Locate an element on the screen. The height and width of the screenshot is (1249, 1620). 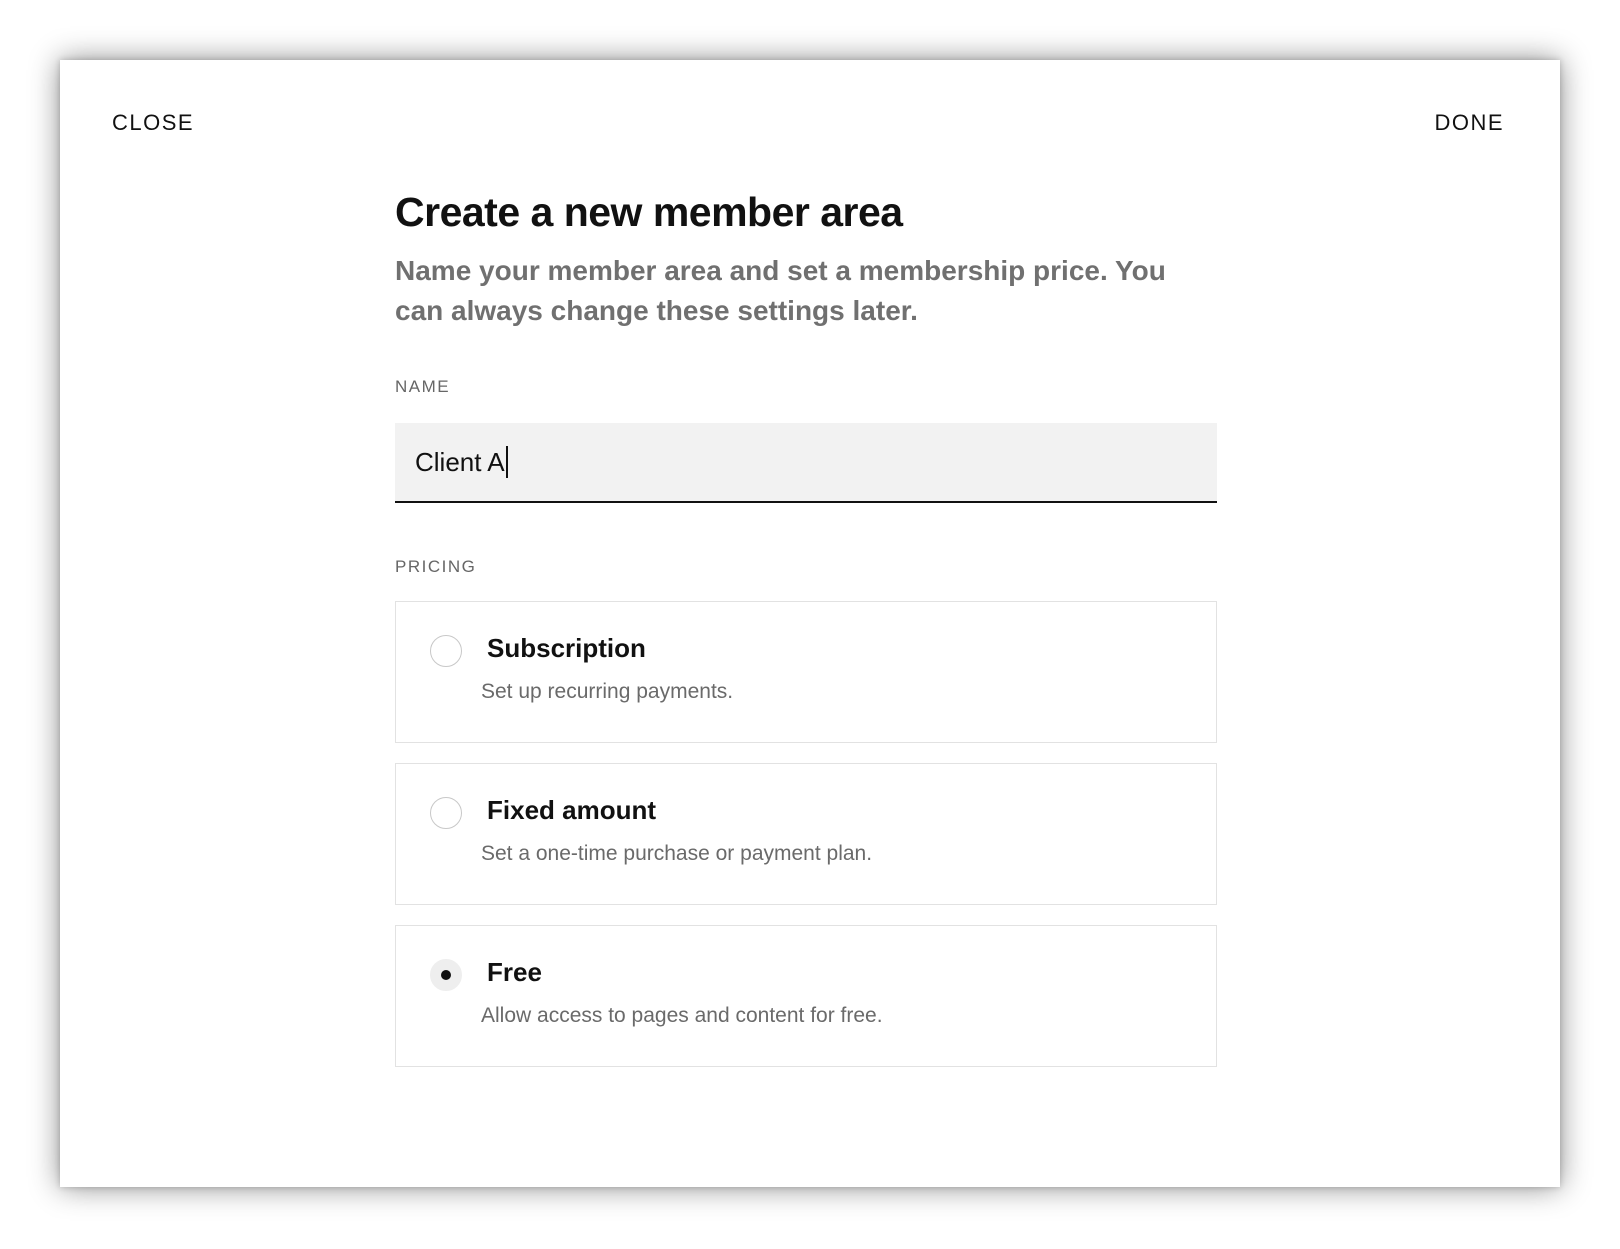
fixed-amount-radio is located at coordinates (446, 813).